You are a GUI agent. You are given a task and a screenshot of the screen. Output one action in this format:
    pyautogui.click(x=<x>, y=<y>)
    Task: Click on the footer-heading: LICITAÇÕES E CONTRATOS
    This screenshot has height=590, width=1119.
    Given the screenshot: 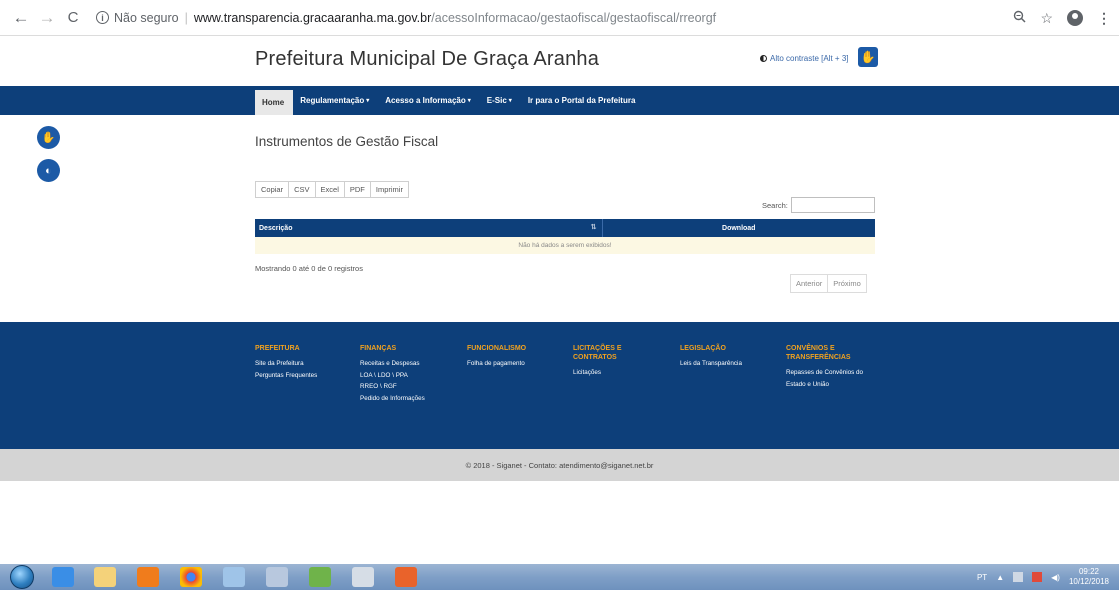 What is the action you would take?
    pyautogui.click(x=597, y=353)
    